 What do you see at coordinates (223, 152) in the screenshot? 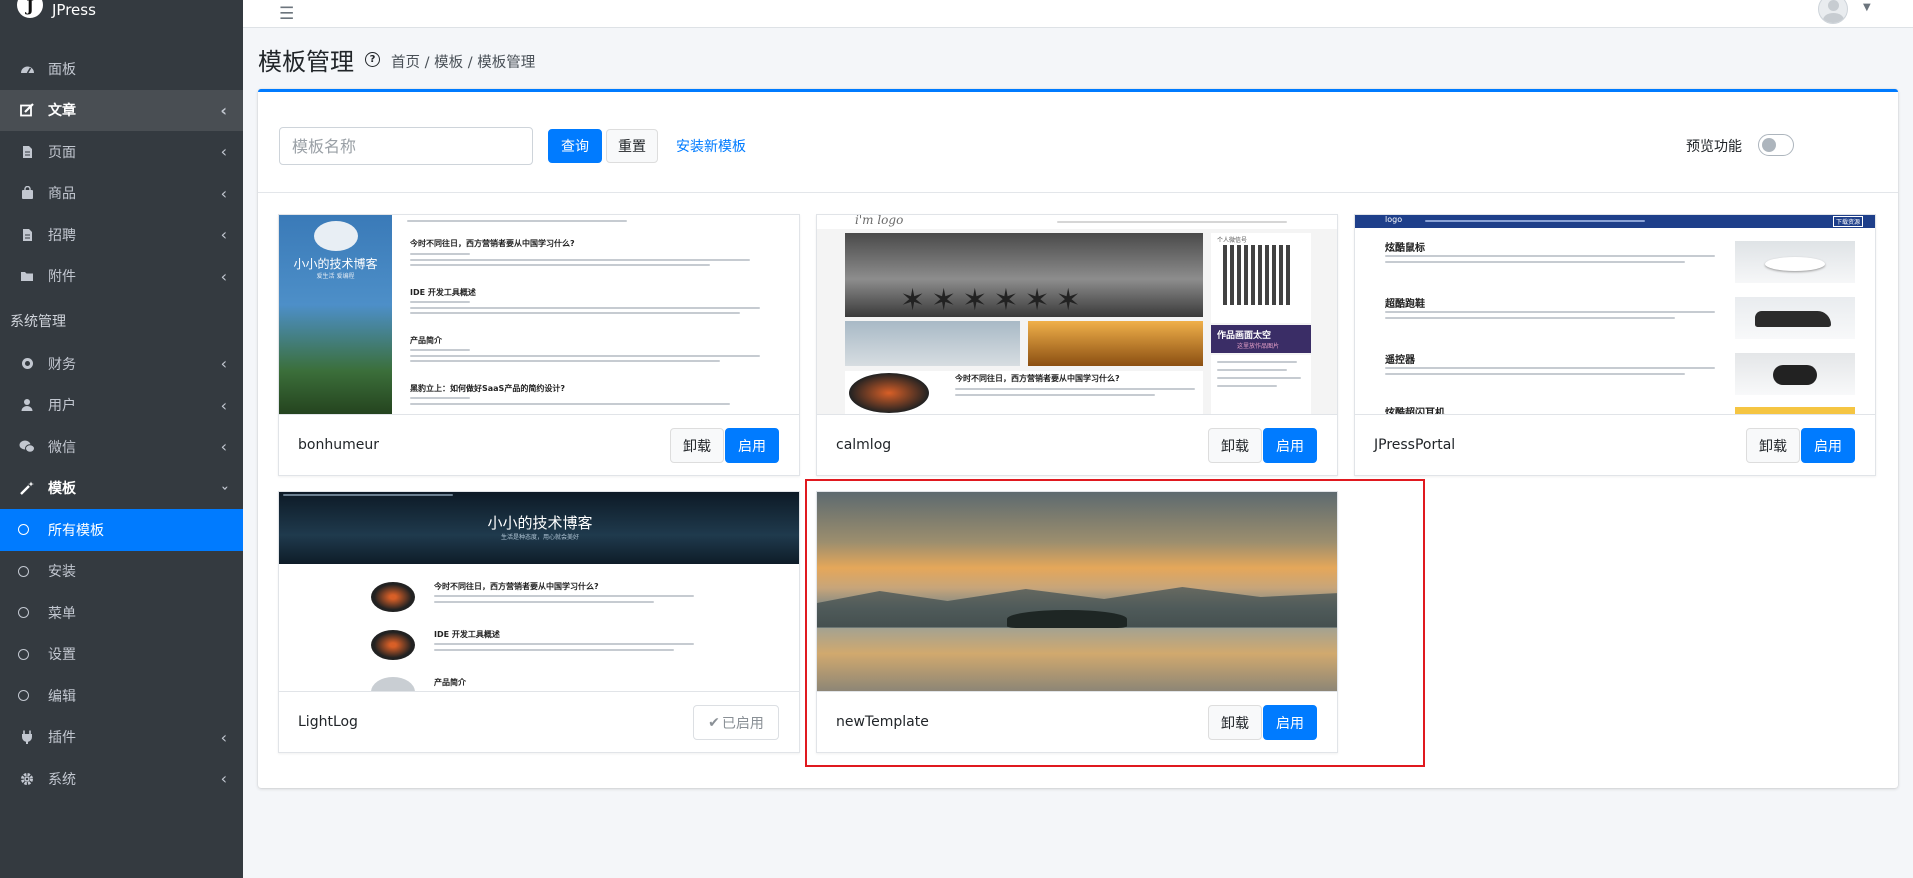
I see `chevron-left-icon: ‹` at bounding box center [223, 152].